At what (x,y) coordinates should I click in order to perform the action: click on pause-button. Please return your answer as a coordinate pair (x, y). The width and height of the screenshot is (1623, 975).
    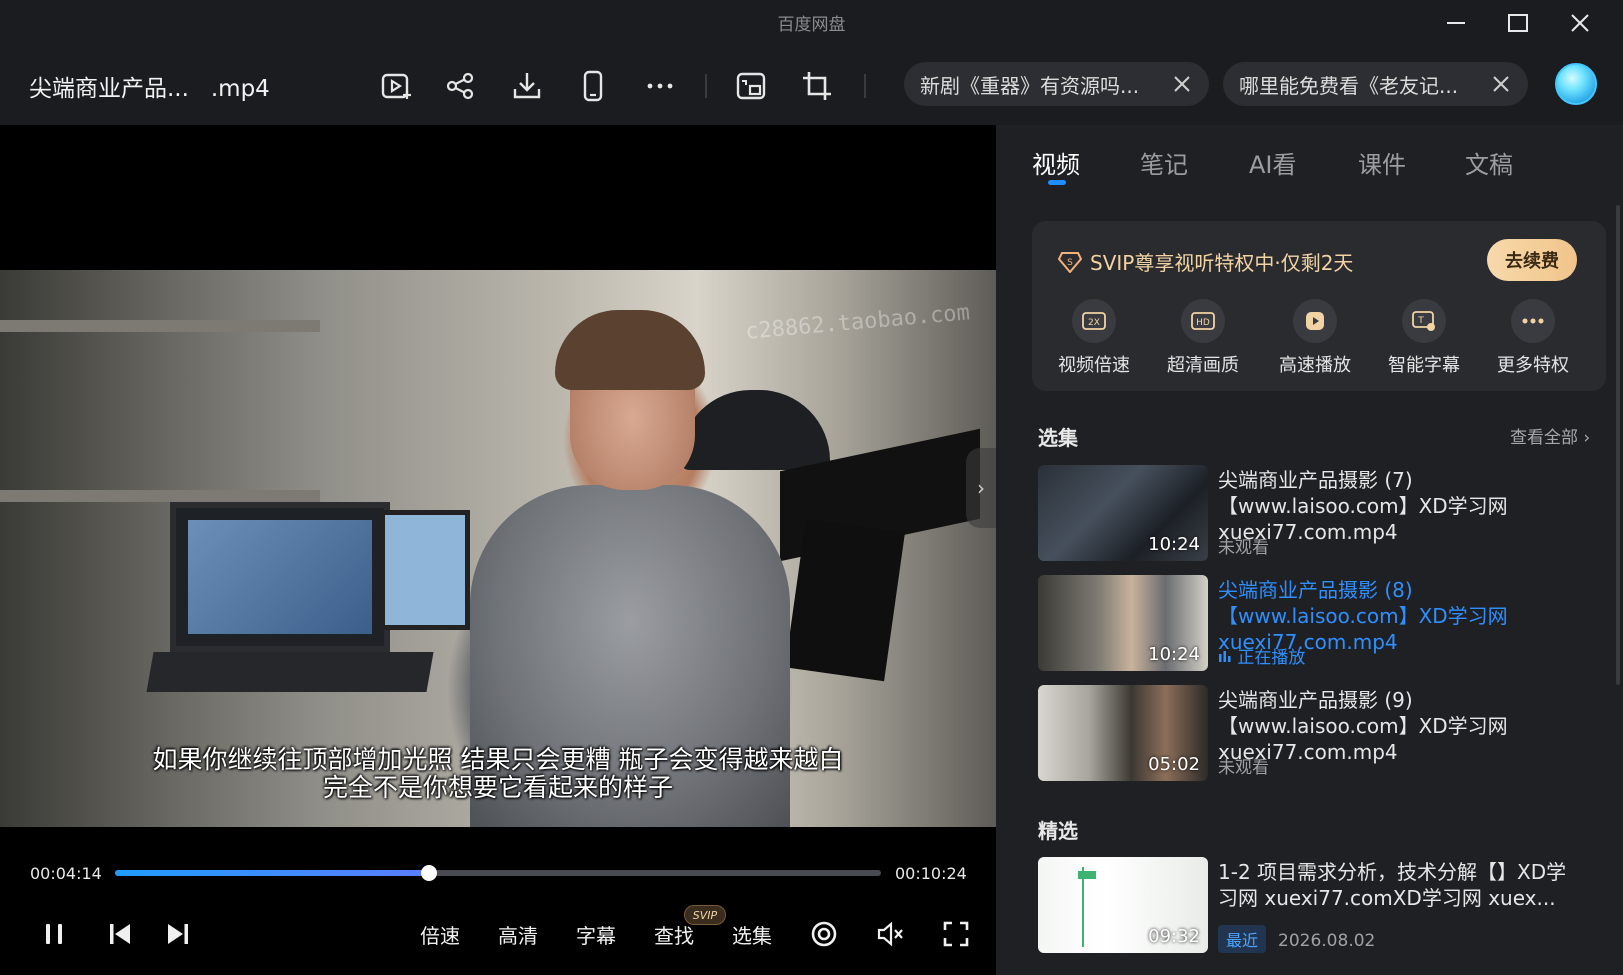
    Looking at the image, I should click on (54, 934).